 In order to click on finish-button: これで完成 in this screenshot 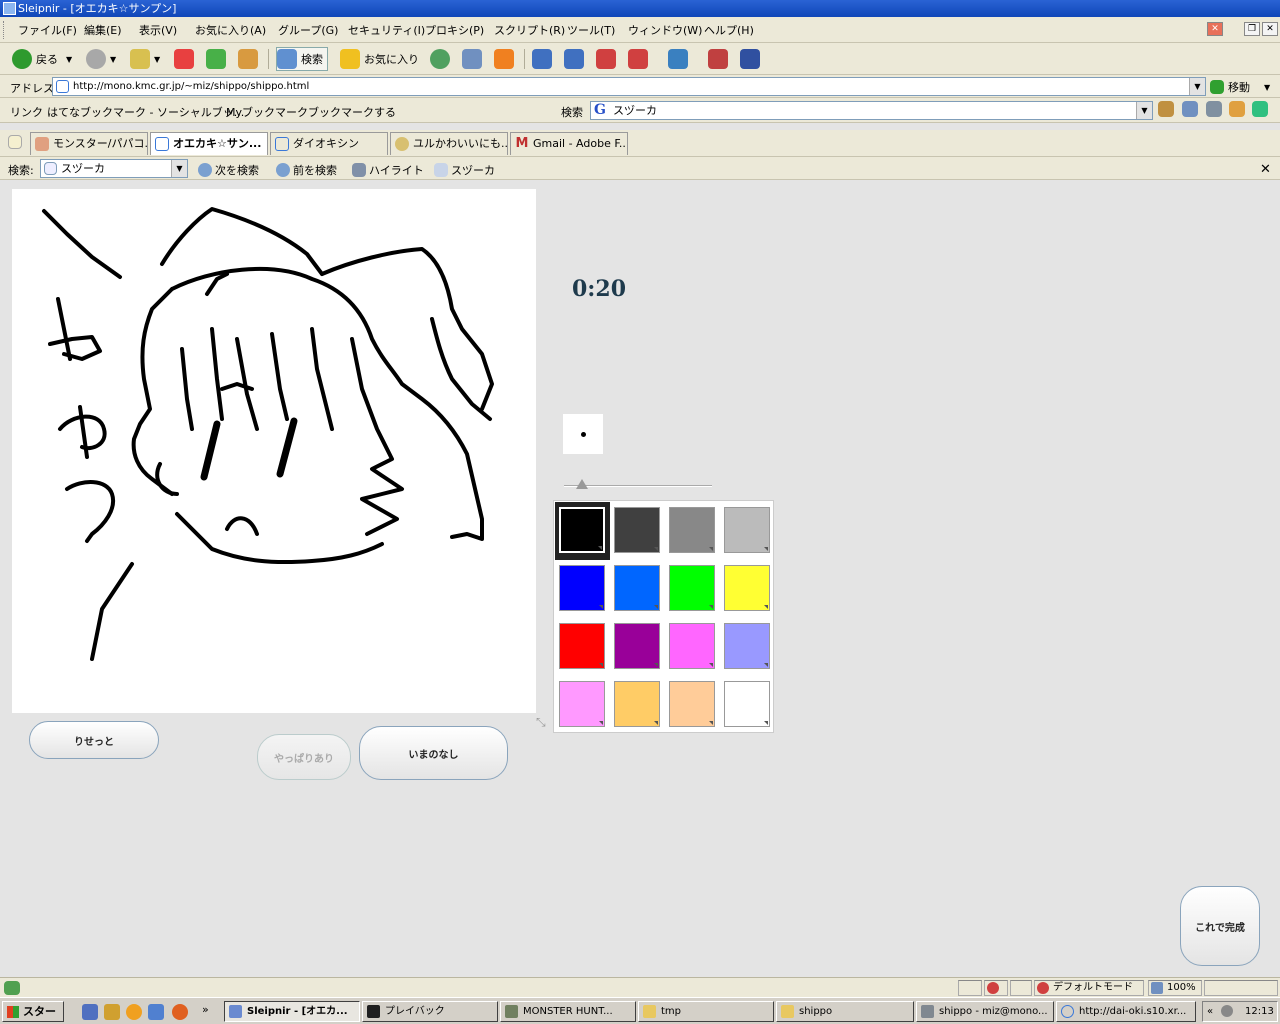, I will do `click(1220, 926)`.